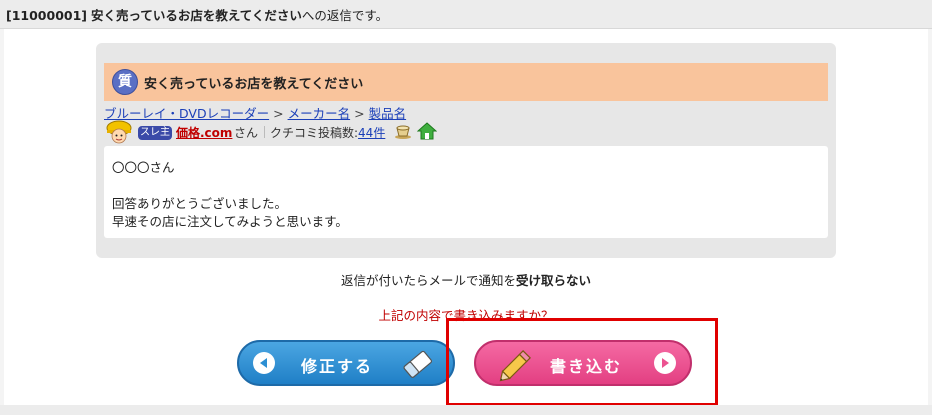 This screenshot has width=932, height=415. I want to click on breadcrumb-category: ブルーレイ・DVDレコーダー, so click(186, 113).